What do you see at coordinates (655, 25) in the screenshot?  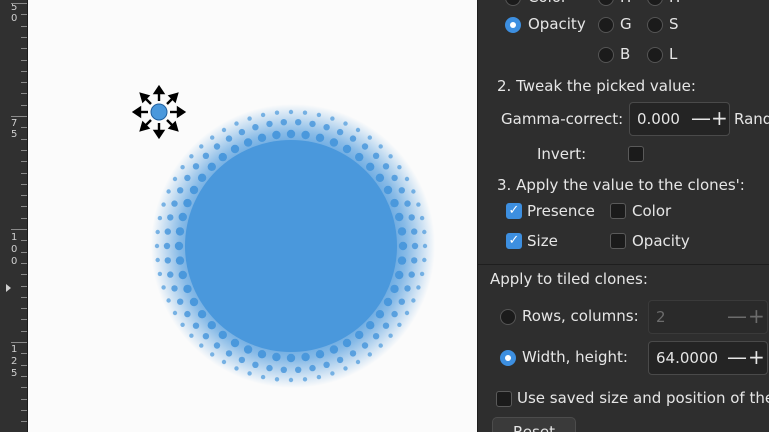 I see `pick-s-radio` at bounding box center [655, 25].